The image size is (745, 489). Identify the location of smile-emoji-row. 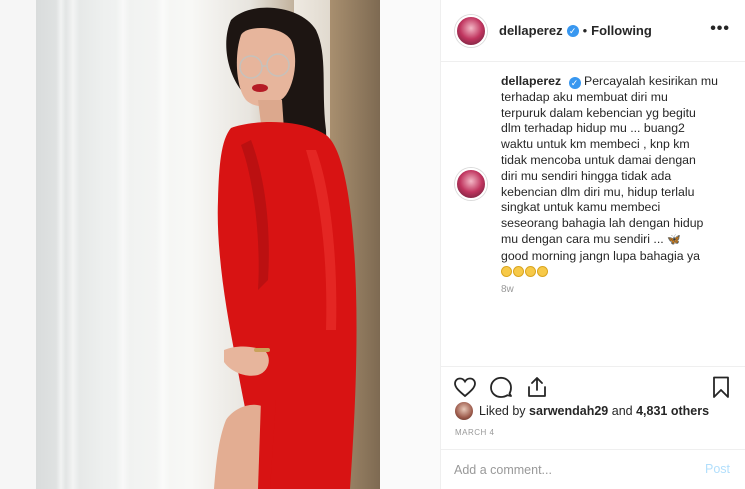
(525, 272).